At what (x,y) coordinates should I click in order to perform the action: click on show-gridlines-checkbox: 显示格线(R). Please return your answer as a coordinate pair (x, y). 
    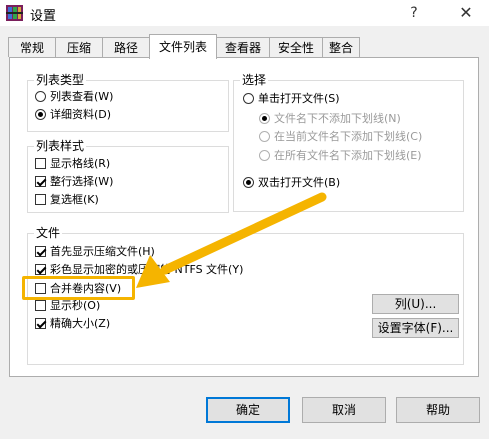
    Looking at the image, I should click on (72, 164).